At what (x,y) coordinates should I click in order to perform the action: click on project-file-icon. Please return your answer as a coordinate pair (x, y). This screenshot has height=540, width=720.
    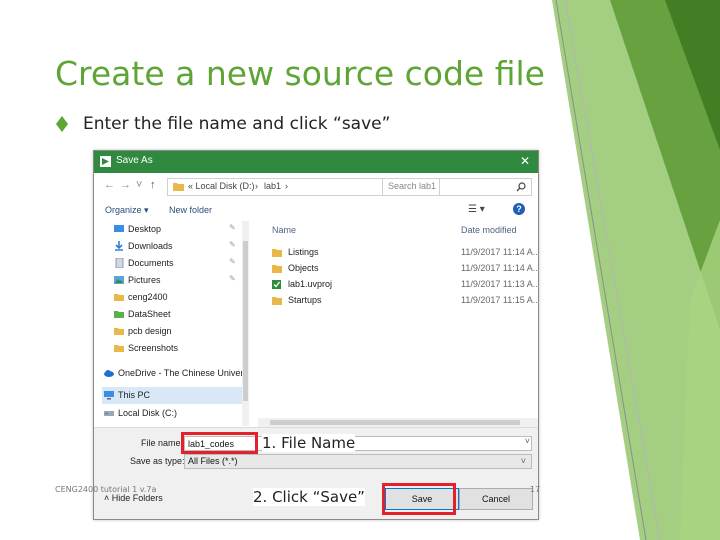
    Looking at the image, I should click on (276, 284).